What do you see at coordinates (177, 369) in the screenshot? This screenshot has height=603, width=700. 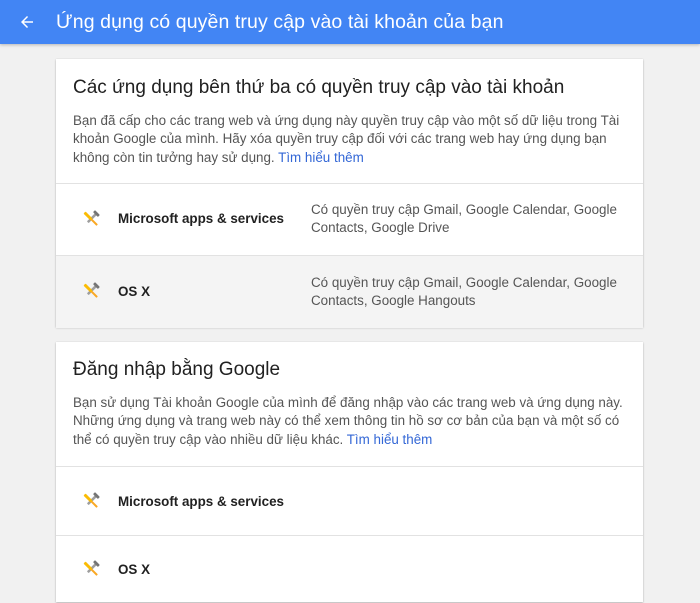 I see `google-signin-section-title: Đăng nhập bằng Google` at bounding box center [177, 369].